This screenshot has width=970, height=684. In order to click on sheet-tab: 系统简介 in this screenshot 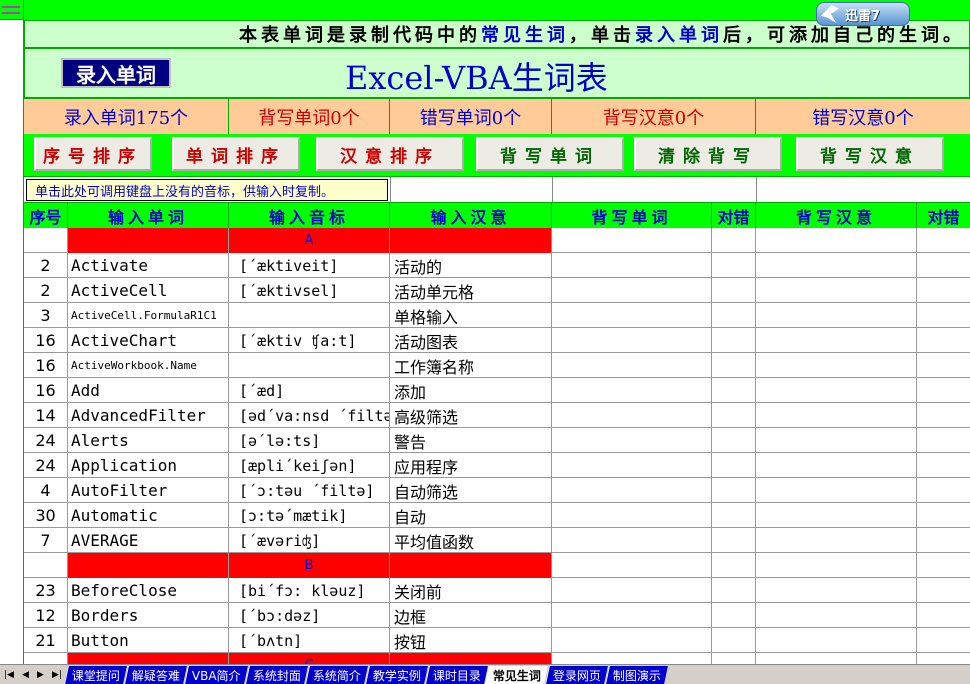, I will do `click(336, 674)`.